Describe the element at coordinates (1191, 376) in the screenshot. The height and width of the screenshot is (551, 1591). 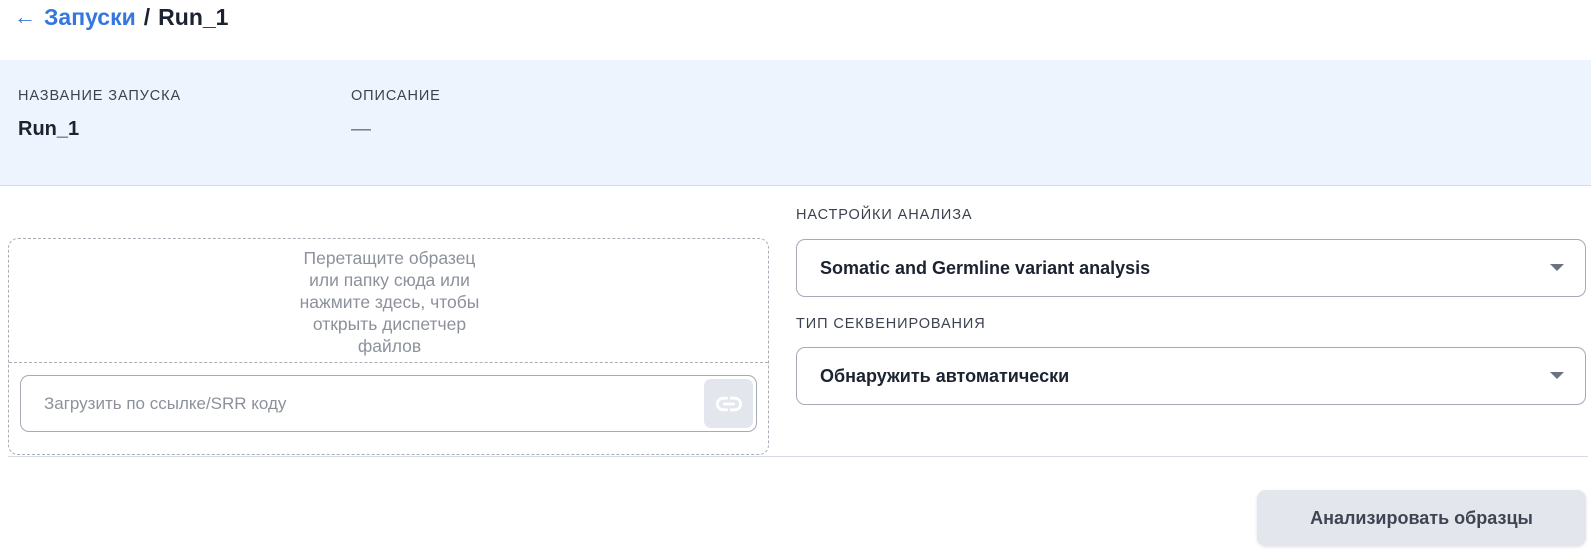
I see `sequencing-type-select: Обнаружить автоматически` at that location.